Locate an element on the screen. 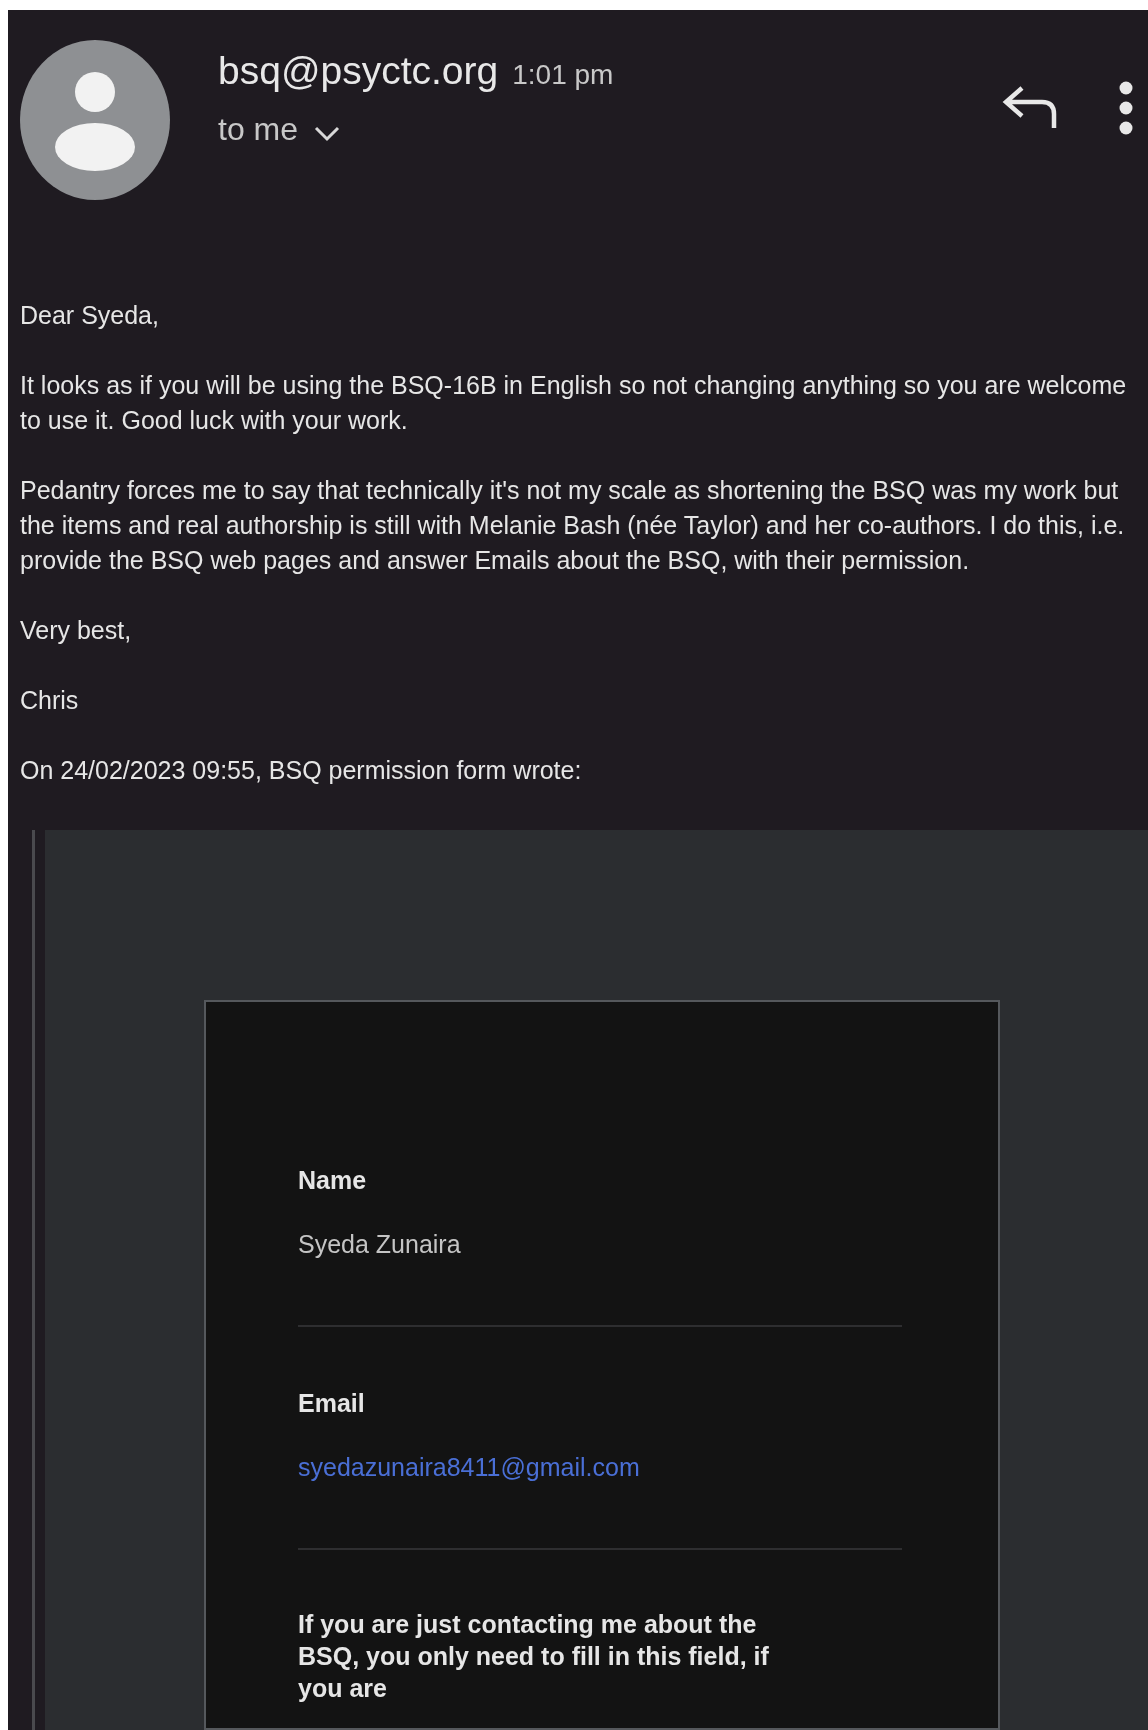 The height and width of the screenshot is (1730, 1148). sender-address: bsq@psyctc.org is located at coordinates (358, 71).